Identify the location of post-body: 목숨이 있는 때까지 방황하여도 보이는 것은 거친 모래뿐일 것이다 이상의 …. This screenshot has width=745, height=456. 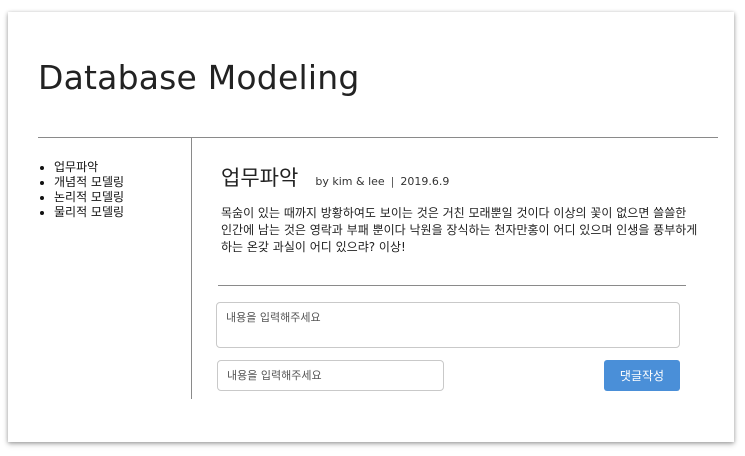
(459, 230).